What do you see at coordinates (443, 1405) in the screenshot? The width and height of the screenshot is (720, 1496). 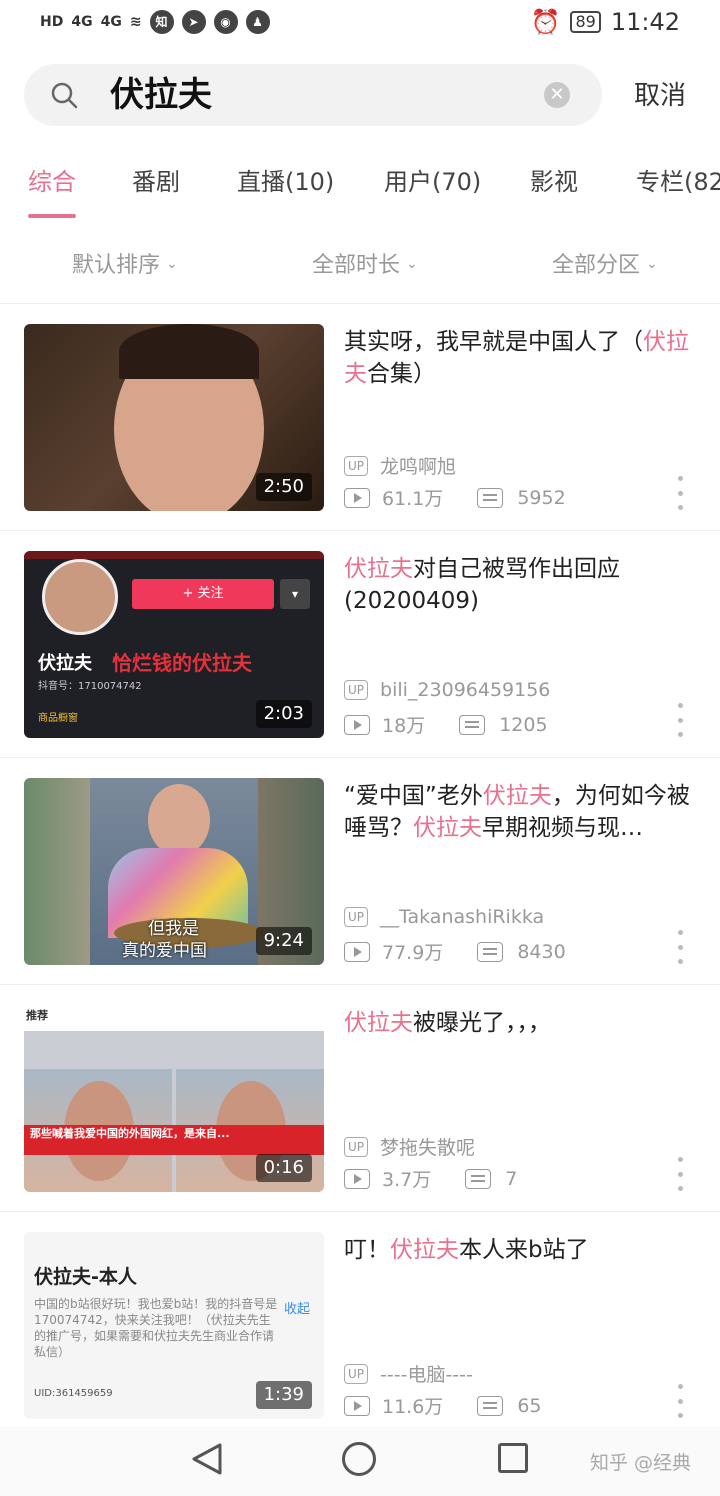 I see `stats-row: 11.6万 65` at bounding box center [443, 1405].